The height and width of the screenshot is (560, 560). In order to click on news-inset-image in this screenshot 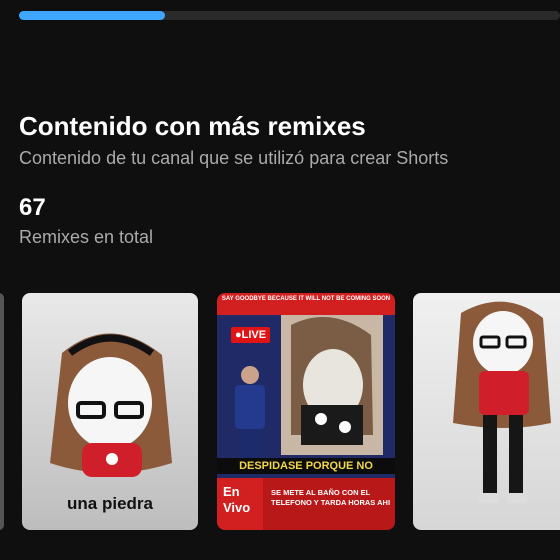, I will do `click(332, 385)`.